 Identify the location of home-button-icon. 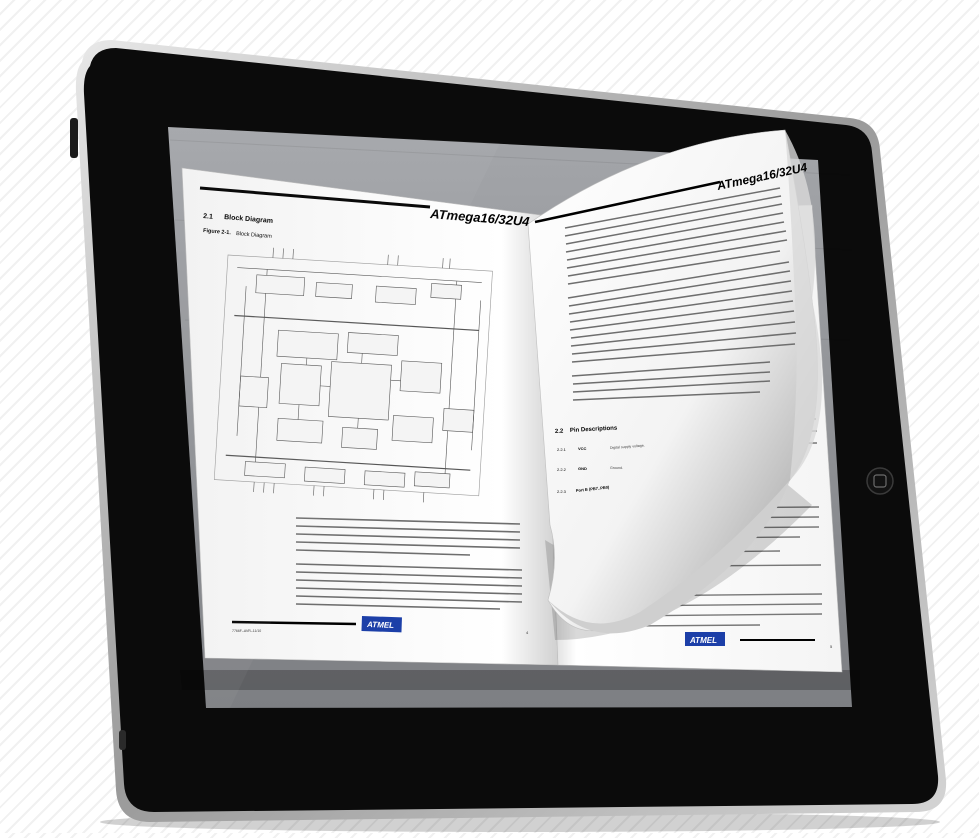
(880, 481).